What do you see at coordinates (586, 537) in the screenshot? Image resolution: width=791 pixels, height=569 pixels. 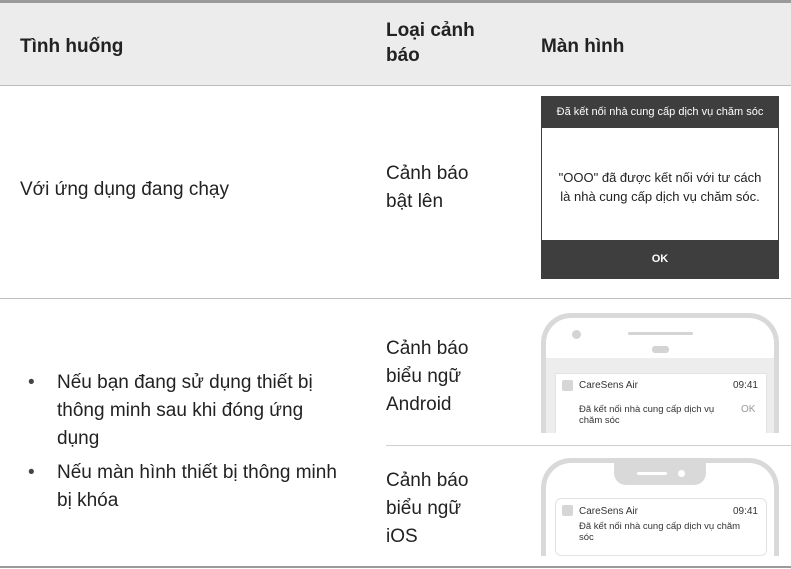 I see `ios-message-line2: sóc` at bounding box center [586, 537].